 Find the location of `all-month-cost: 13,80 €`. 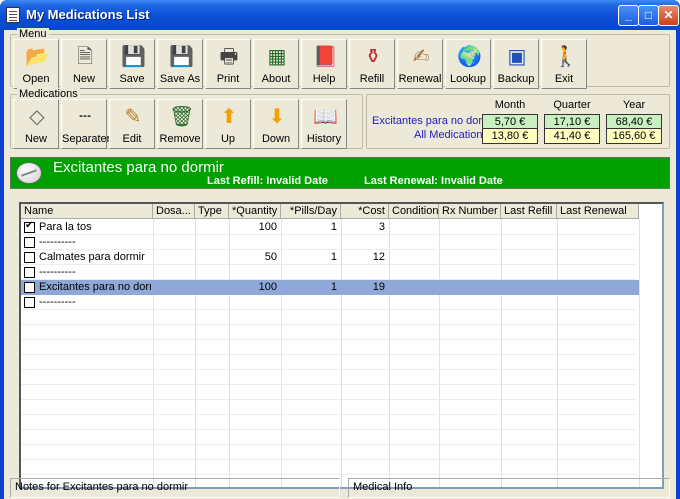

all-month-cost: 13,80 € is located at coordinates (510, 136).